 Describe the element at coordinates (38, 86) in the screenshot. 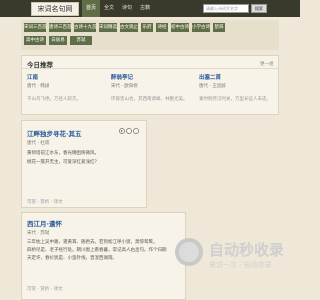

I see `recommend-item-meta: 唐代 · 韩翃` at that location.